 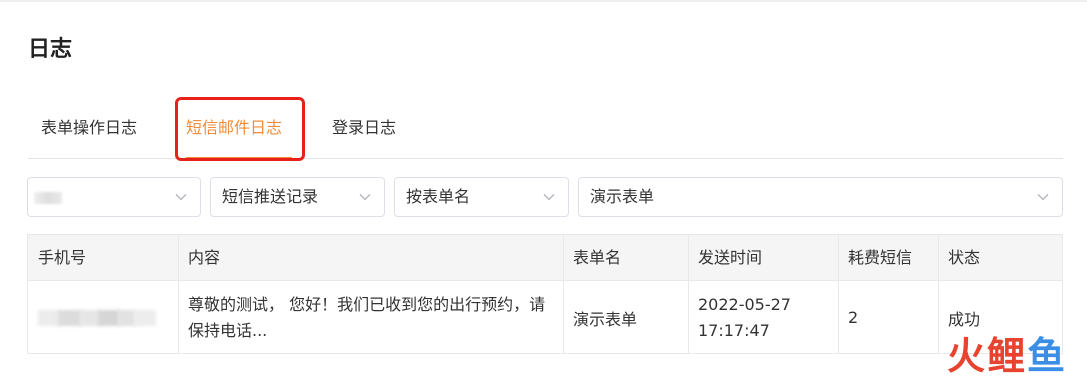 I want to click on account-select, so click(x=114, y=197).